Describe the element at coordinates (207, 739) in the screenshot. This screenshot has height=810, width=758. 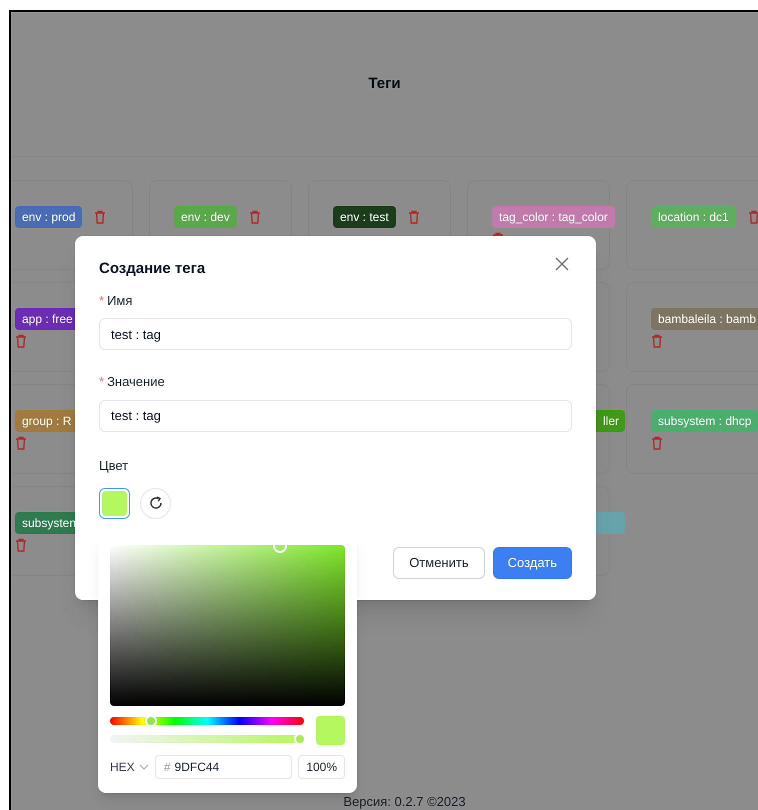
I see `alpha-slider` at that location.